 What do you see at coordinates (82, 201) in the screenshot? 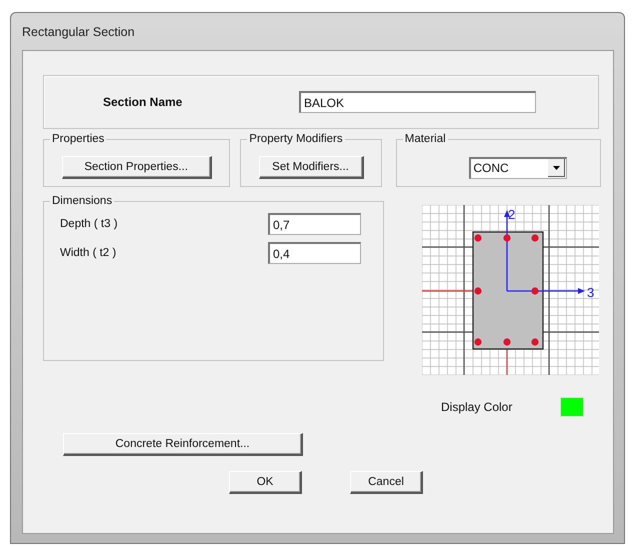
I see `group-label: Dimensions` at bounding box center [82, 201].